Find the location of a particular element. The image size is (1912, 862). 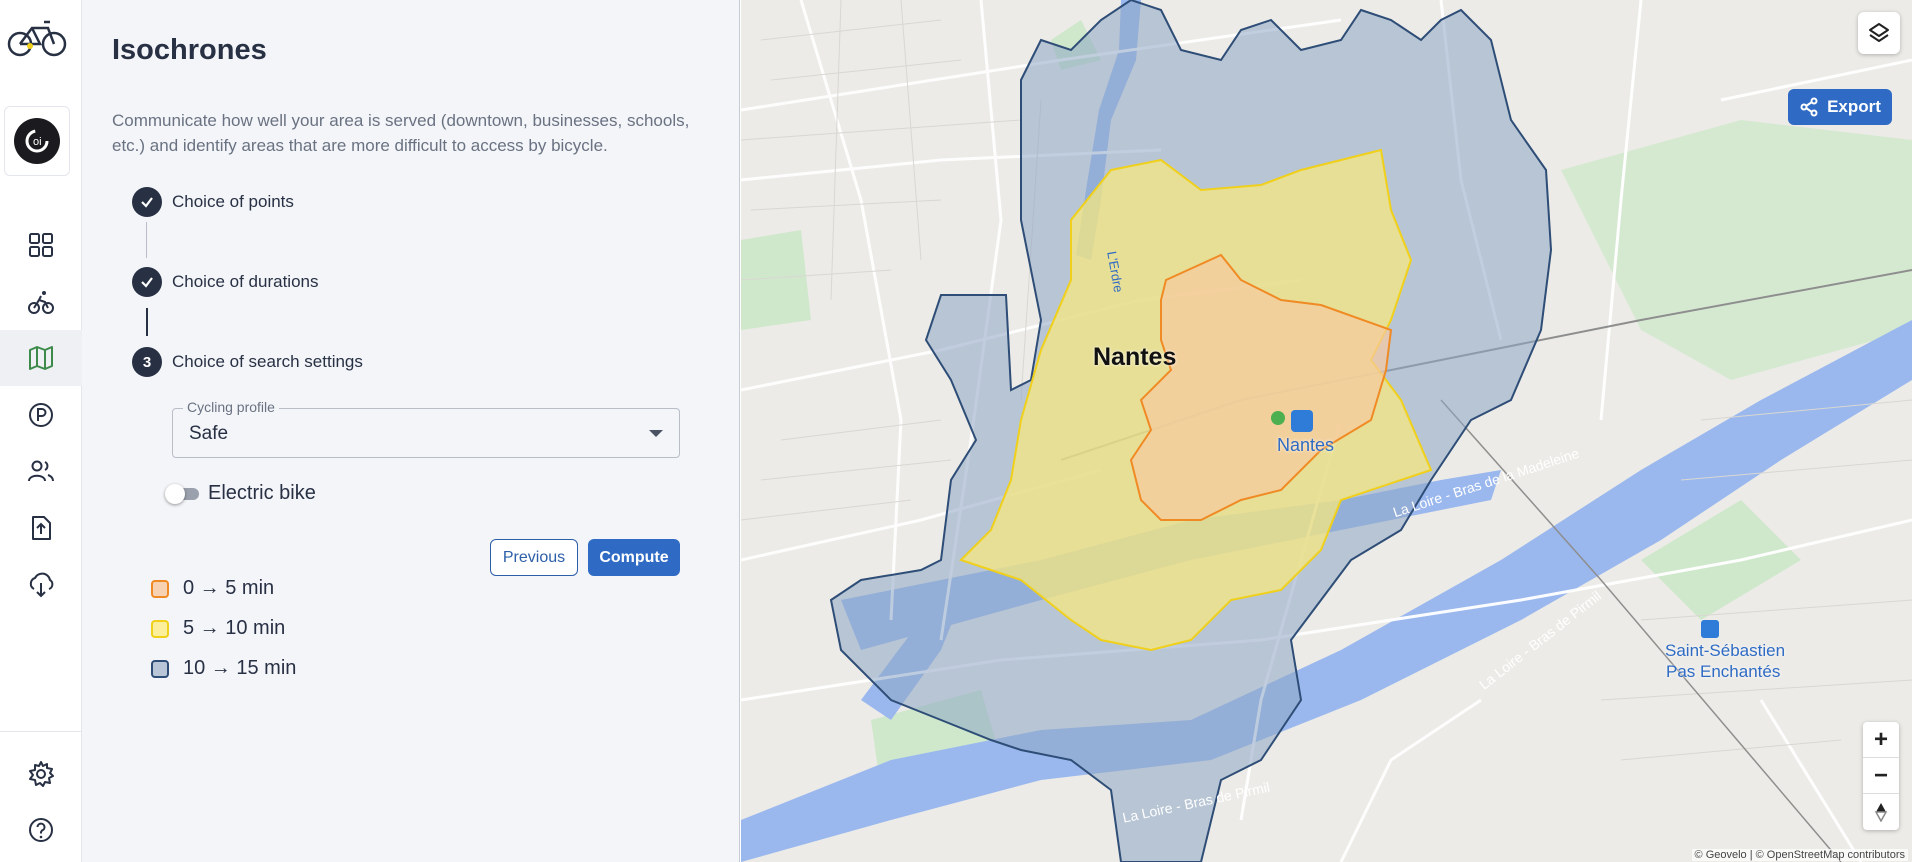

nav-dashboard is located at coordinates (41, 245).